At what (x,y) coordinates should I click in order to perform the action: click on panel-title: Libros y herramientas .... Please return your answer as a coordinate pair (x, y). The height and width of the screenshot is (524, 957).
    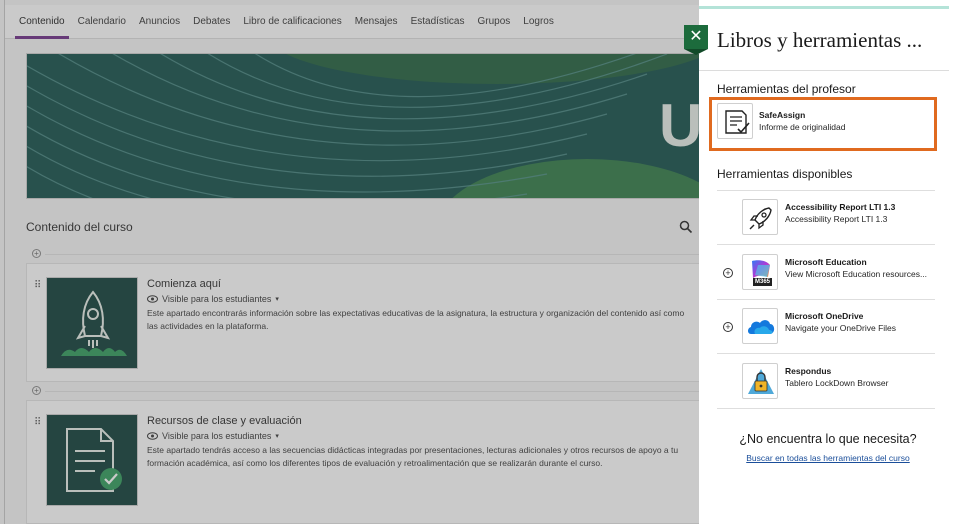
    Looking at the image, I should click on (820, 40).